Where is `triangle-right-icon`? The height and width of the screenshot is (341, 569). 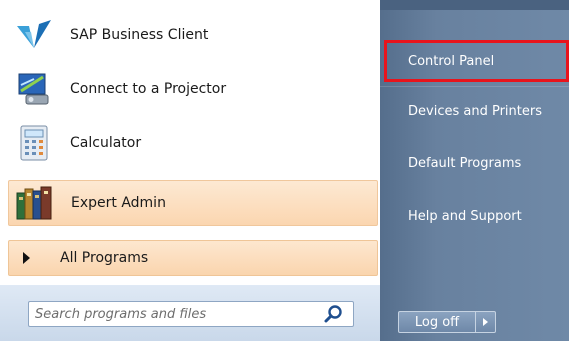
triangle-right-icon is located at coordinates (26, 258).